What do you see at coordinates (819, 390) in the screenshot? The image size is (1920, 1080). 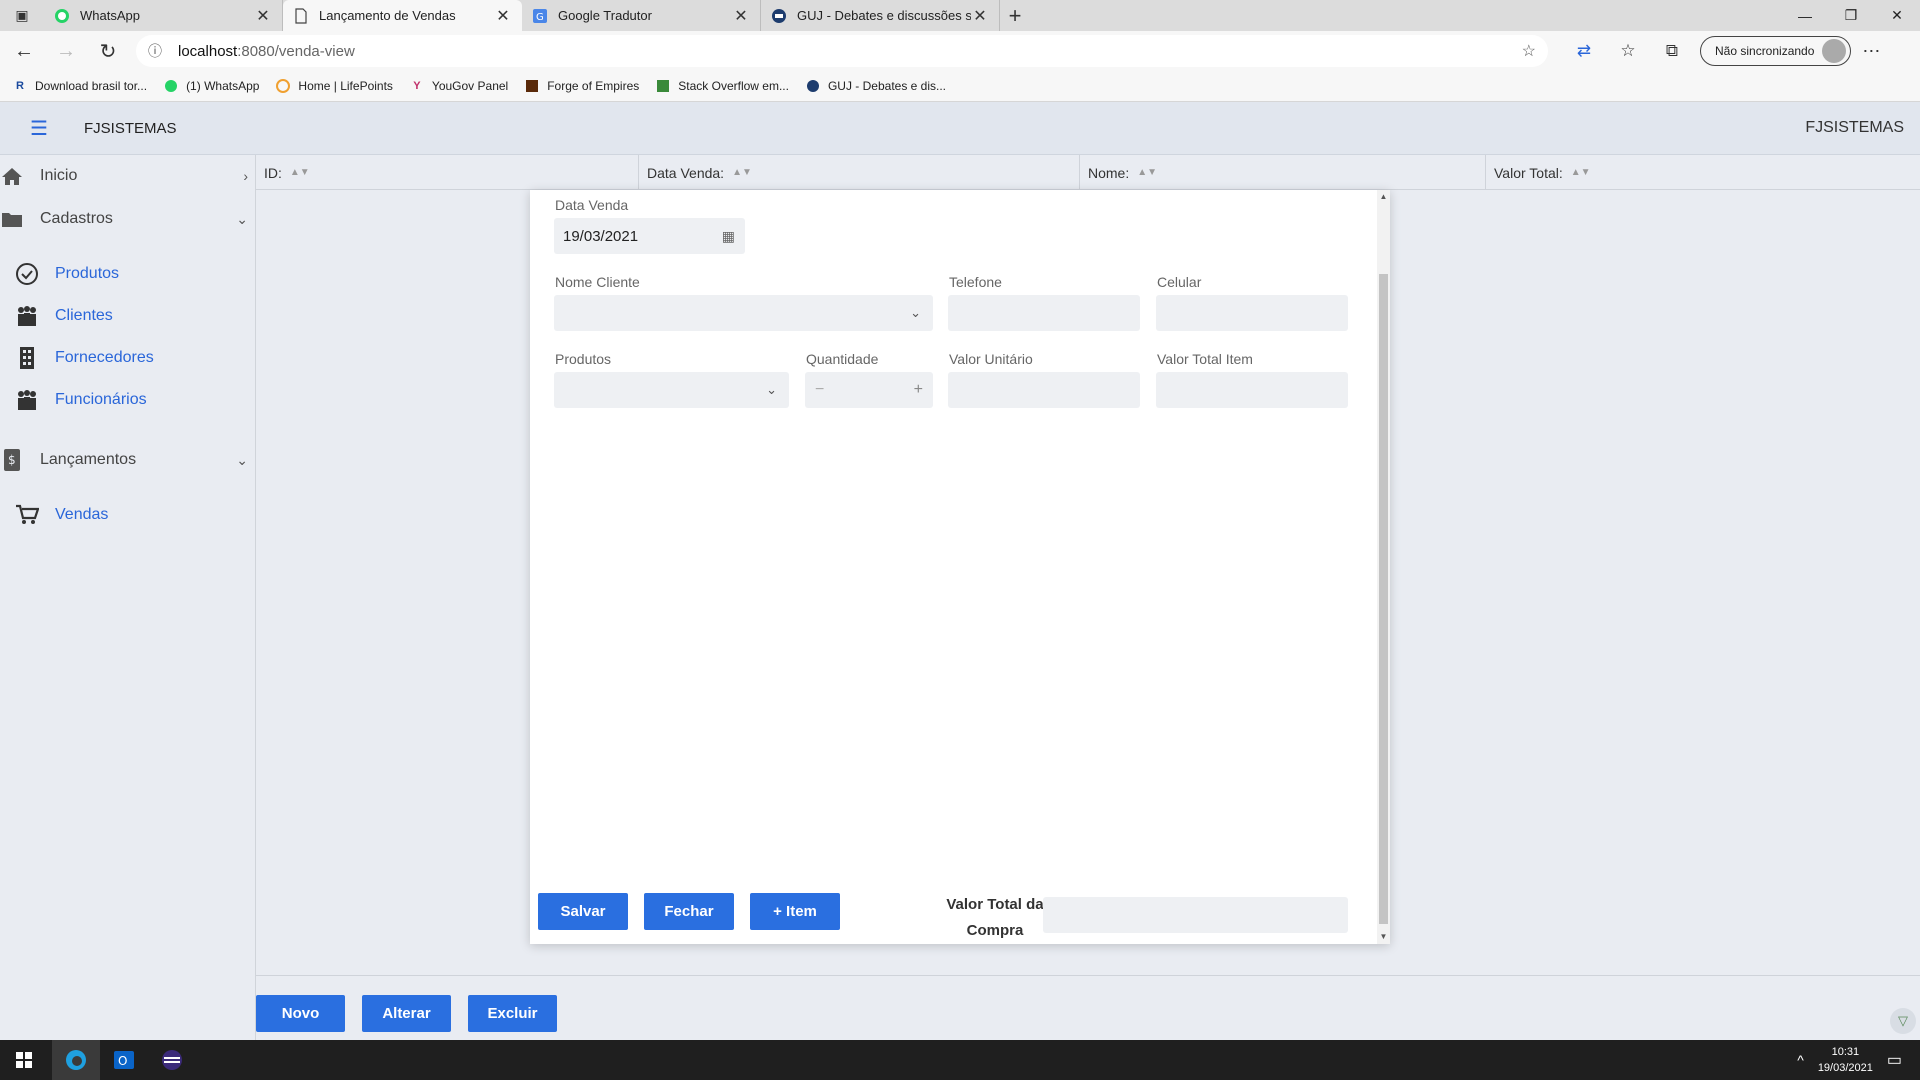 I see `minus-icon: −` at bounding box center [819, 390].